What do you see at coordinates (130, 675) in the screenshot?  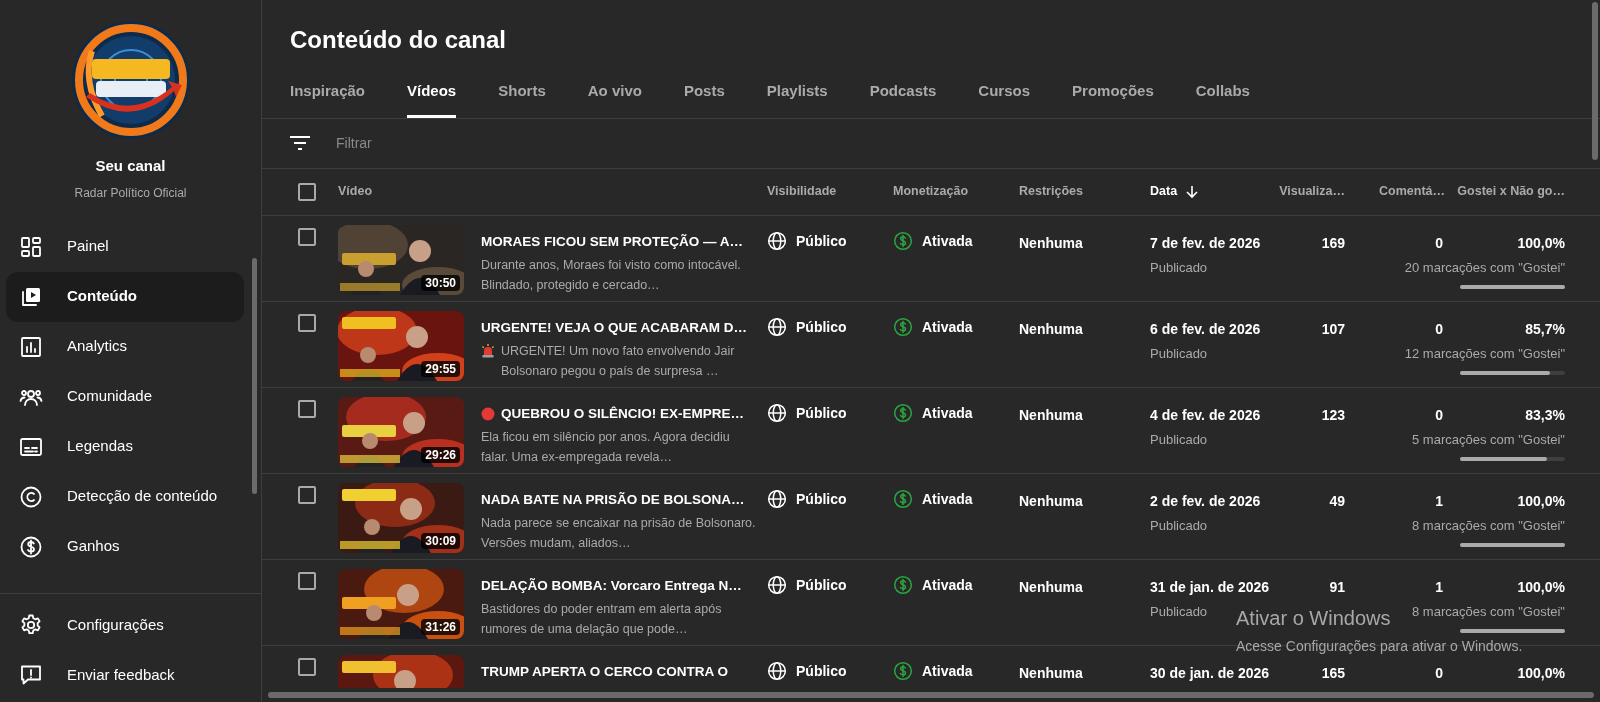 I see `nav-item: Enviar feedback` at bounding box center [130, 675].